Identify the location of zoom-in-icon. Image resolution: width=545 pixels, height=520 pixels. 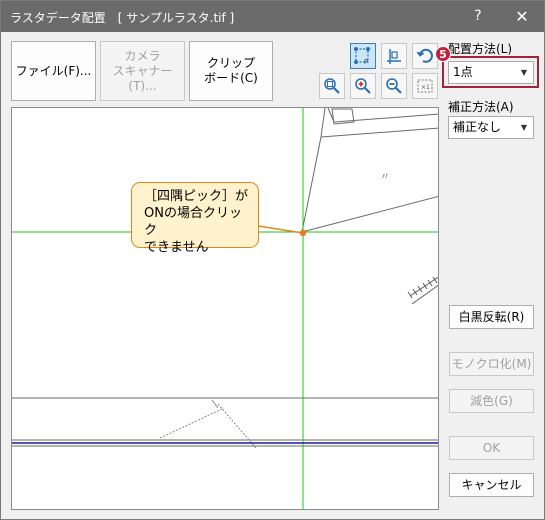
(363, 86).